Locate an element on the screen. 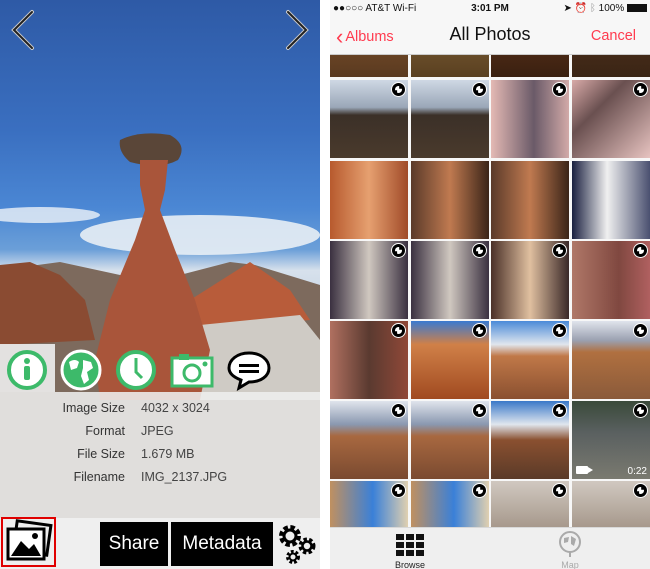  share-button: Share is located at coordinates (134, 544).